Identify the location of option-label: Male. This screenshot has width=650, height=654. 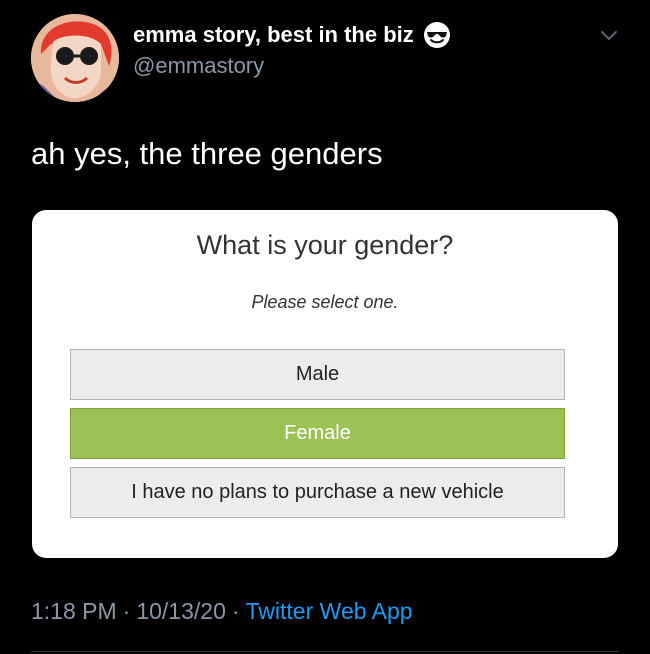
(317, 374).